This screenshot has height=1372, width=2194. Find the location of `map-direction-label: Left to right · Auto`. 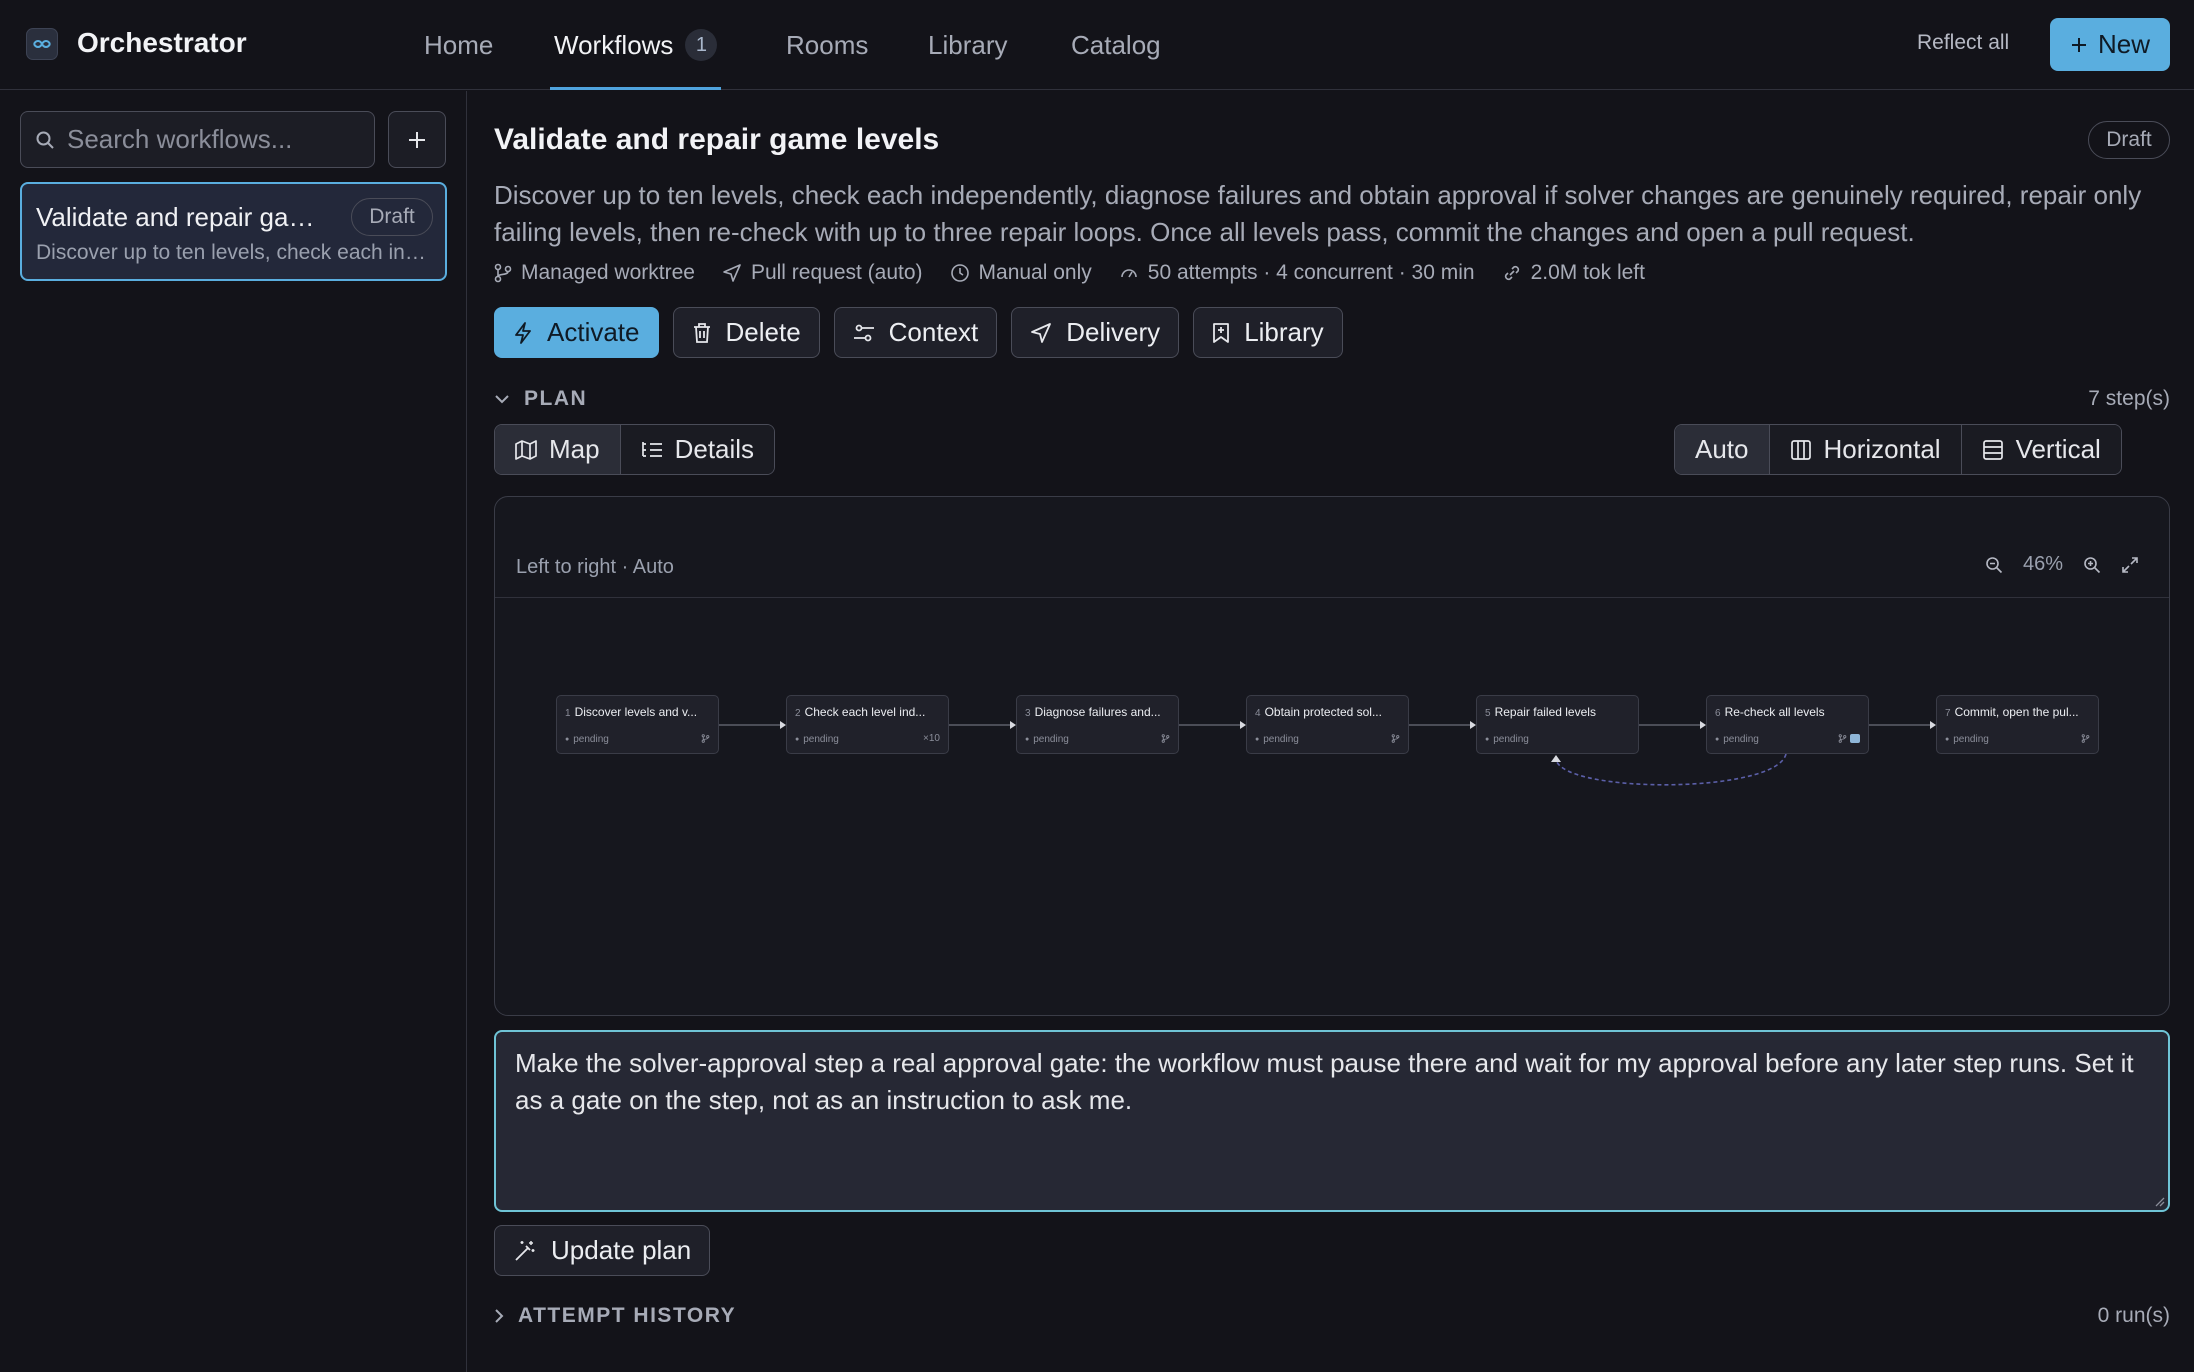

map-direction-label: Left to right · Auto is located at coordinates (595, 567).